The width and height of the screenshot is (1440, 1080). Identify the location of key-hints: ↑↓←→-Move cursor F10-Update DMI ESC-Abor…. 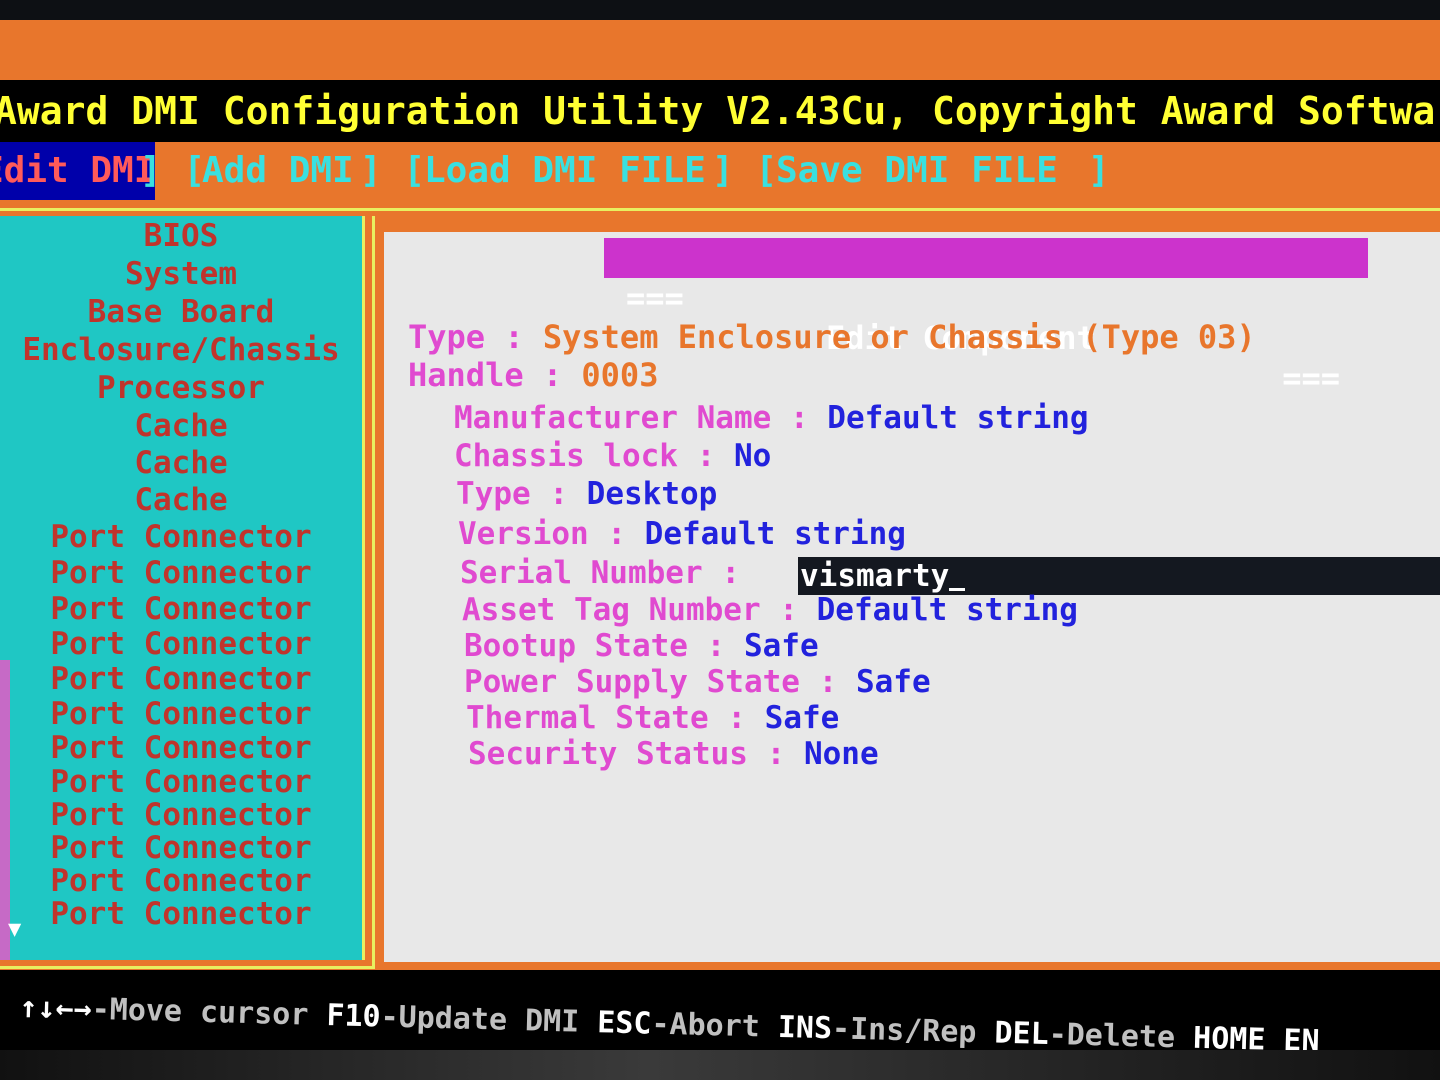
(669, 1019).